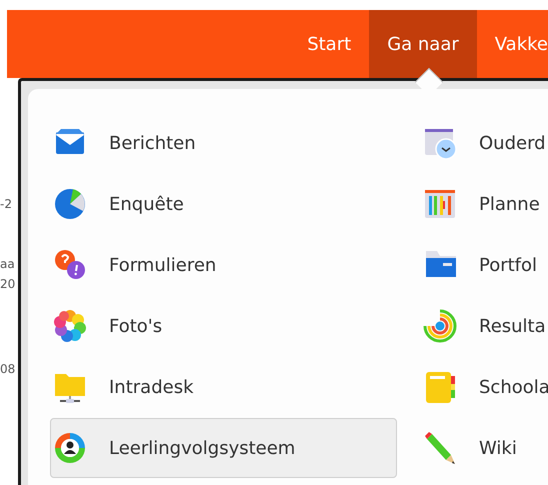 The width and height of the screenshot is (548, 485). I want to click on menu-item: Enquête, so click(223, 204).